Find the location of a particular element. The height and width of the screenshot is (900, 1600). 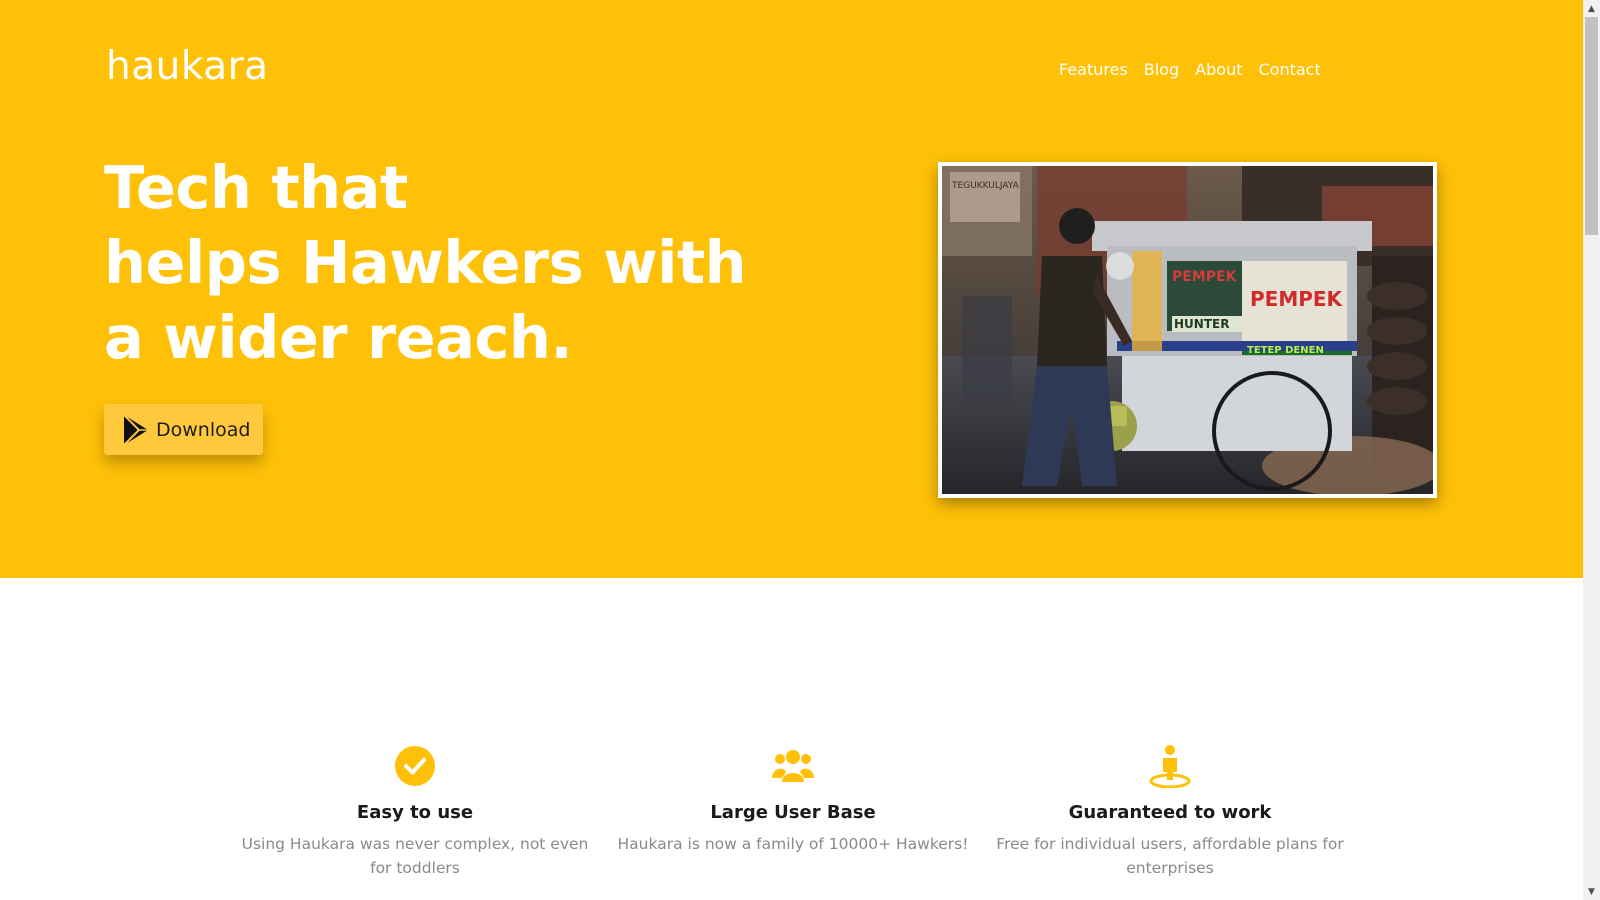

logo: haukara is located at coordinates (187, 66).